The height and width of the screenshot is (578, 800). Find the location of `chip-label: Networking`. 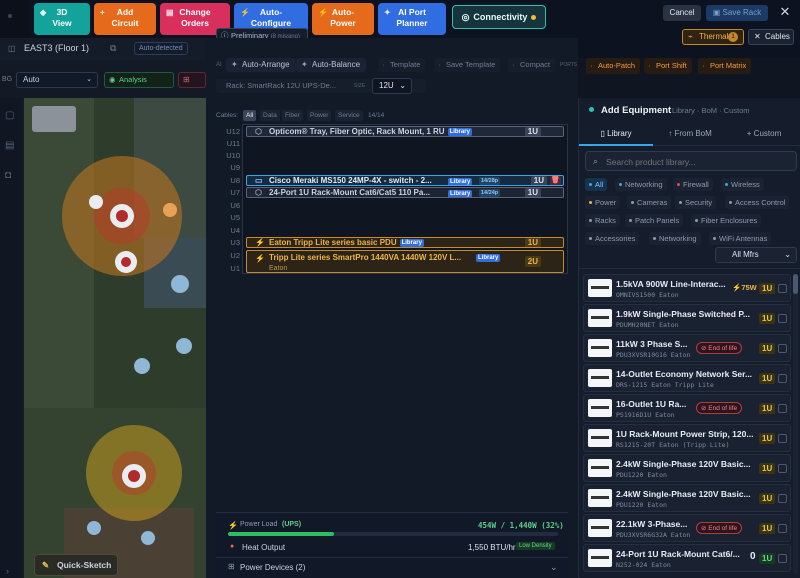

chip-label: Networking is located at coordinates (644, 184).